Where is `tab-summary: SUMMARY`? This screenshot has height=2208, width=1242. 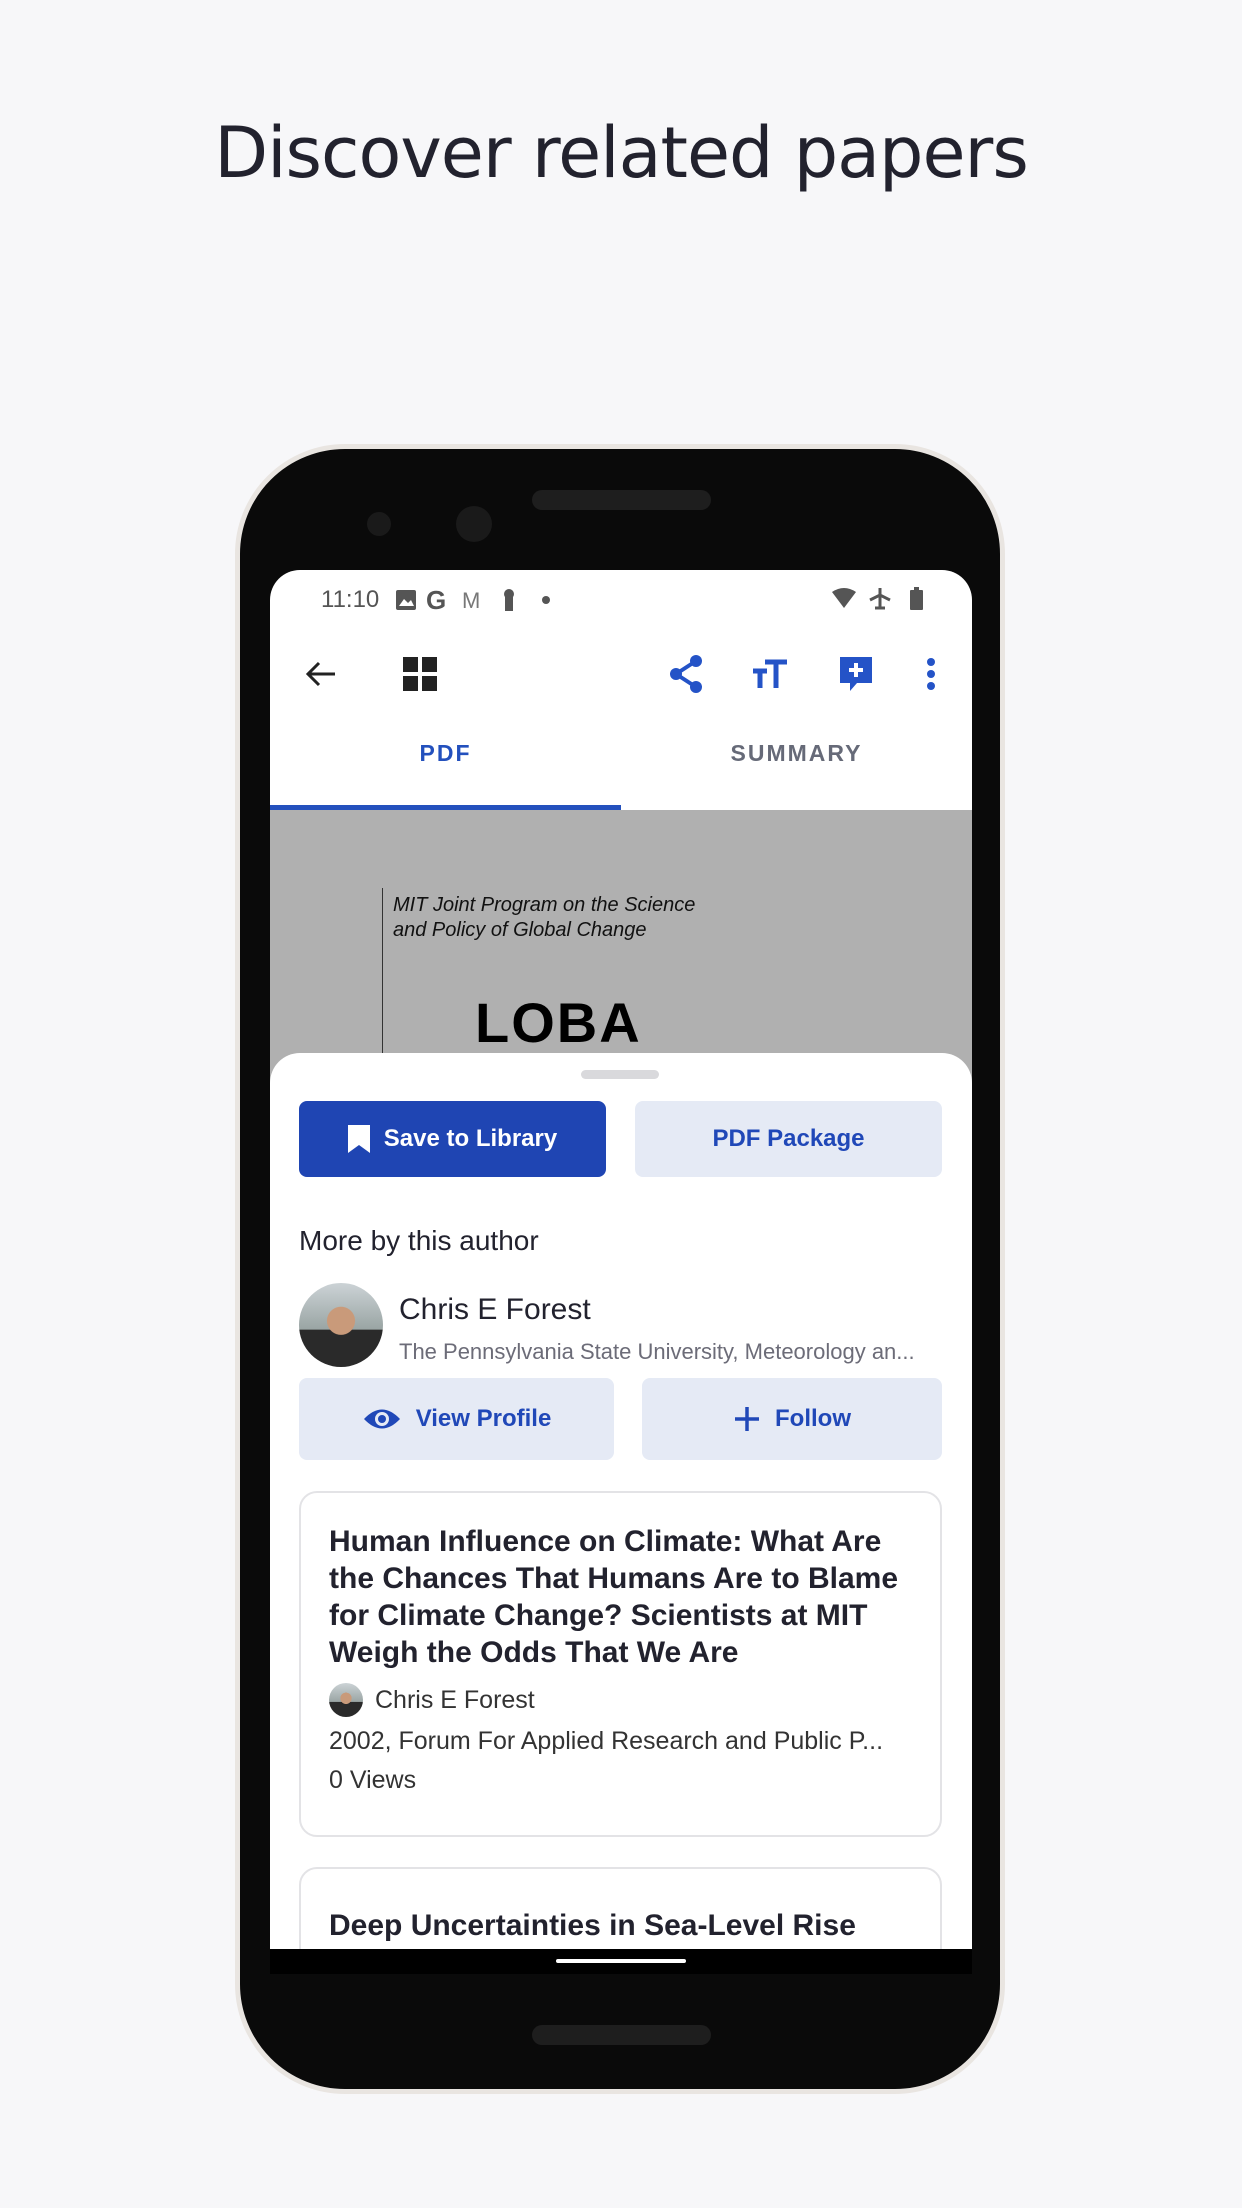
tab-summary: SUMMARY is located at coordinates (796, 753).